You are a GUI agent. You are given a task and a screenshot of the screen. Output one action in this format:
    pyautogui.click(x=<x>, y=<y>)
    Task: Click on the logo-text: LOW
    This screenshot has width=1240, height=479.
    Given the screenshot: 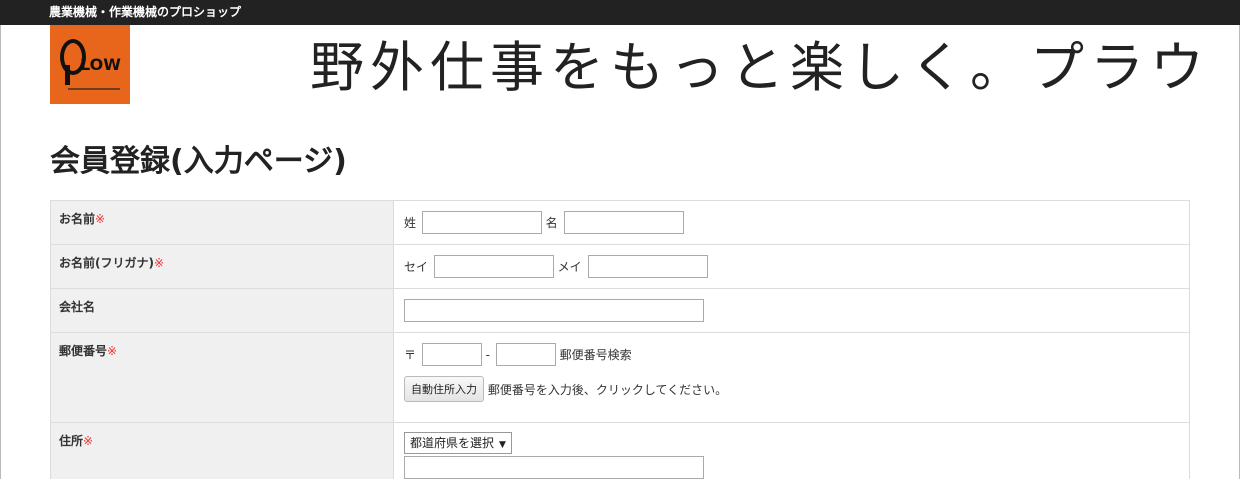 What is the action you would take?
    pyautogui.click(x=100, y=64)
    